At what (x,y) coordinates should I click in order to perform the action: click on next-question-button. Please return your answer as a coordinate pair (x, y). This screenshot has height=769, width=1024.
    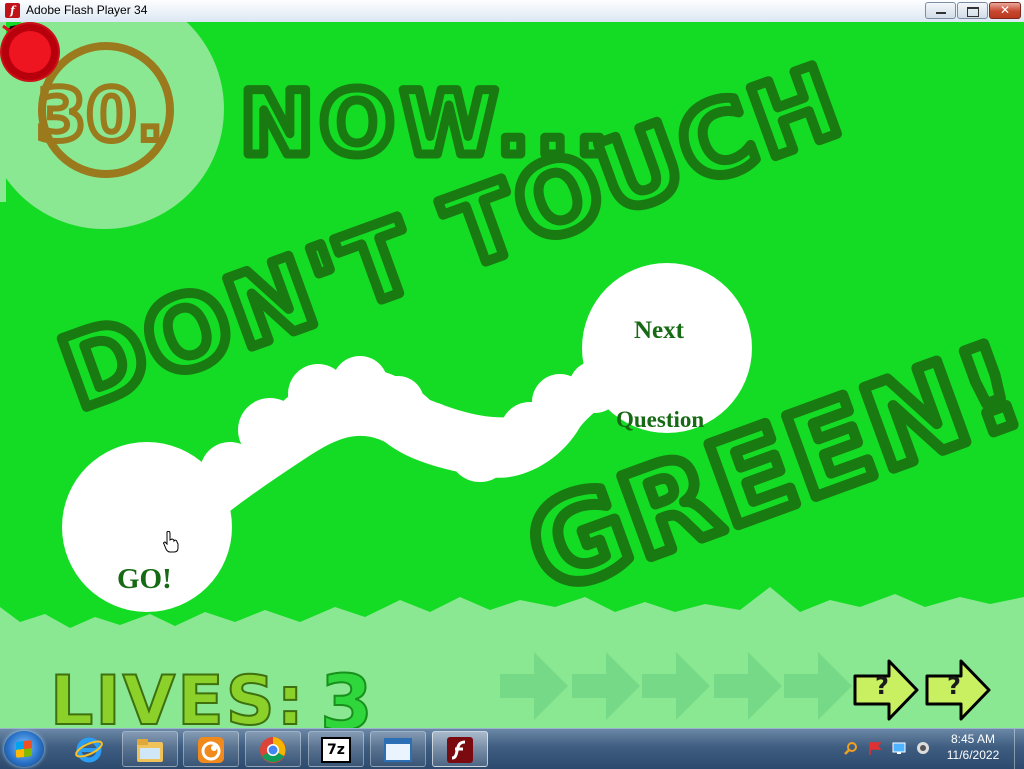
    Looking at the image, I should click on (30, 52).